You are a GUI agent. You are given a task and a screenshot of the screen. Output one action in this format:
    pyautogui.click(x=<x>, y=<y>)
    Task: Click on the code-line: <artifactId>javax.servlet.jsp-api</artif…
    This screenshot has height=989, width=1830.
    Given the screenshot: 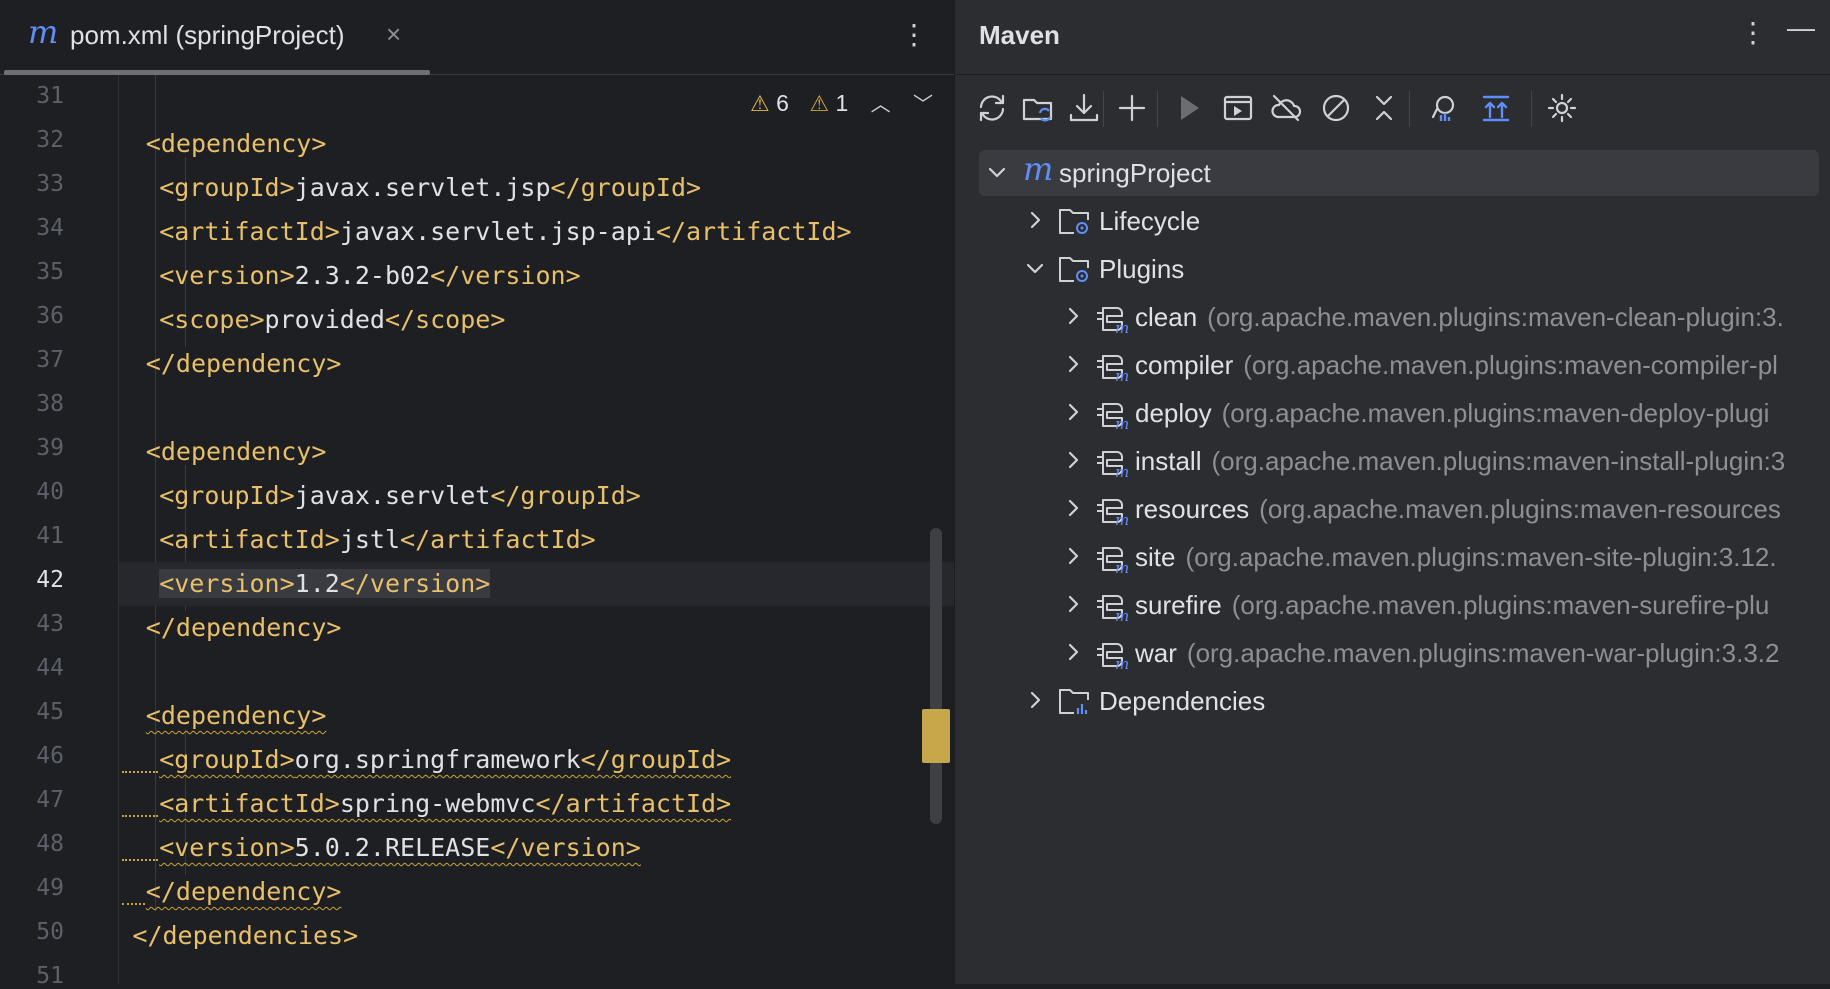 What is the action you would take?
    pyautogui.click(x=505, y=232)
    